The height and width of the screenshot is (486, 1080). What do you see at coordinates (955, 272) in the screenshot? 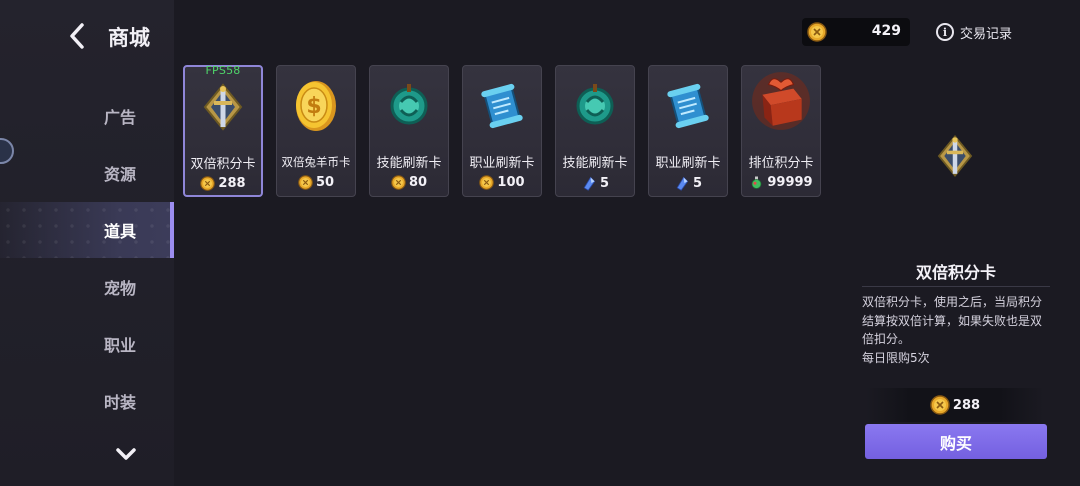
I see `detail-item-name: 双倍积分卡` at bounding box center [955, 272].